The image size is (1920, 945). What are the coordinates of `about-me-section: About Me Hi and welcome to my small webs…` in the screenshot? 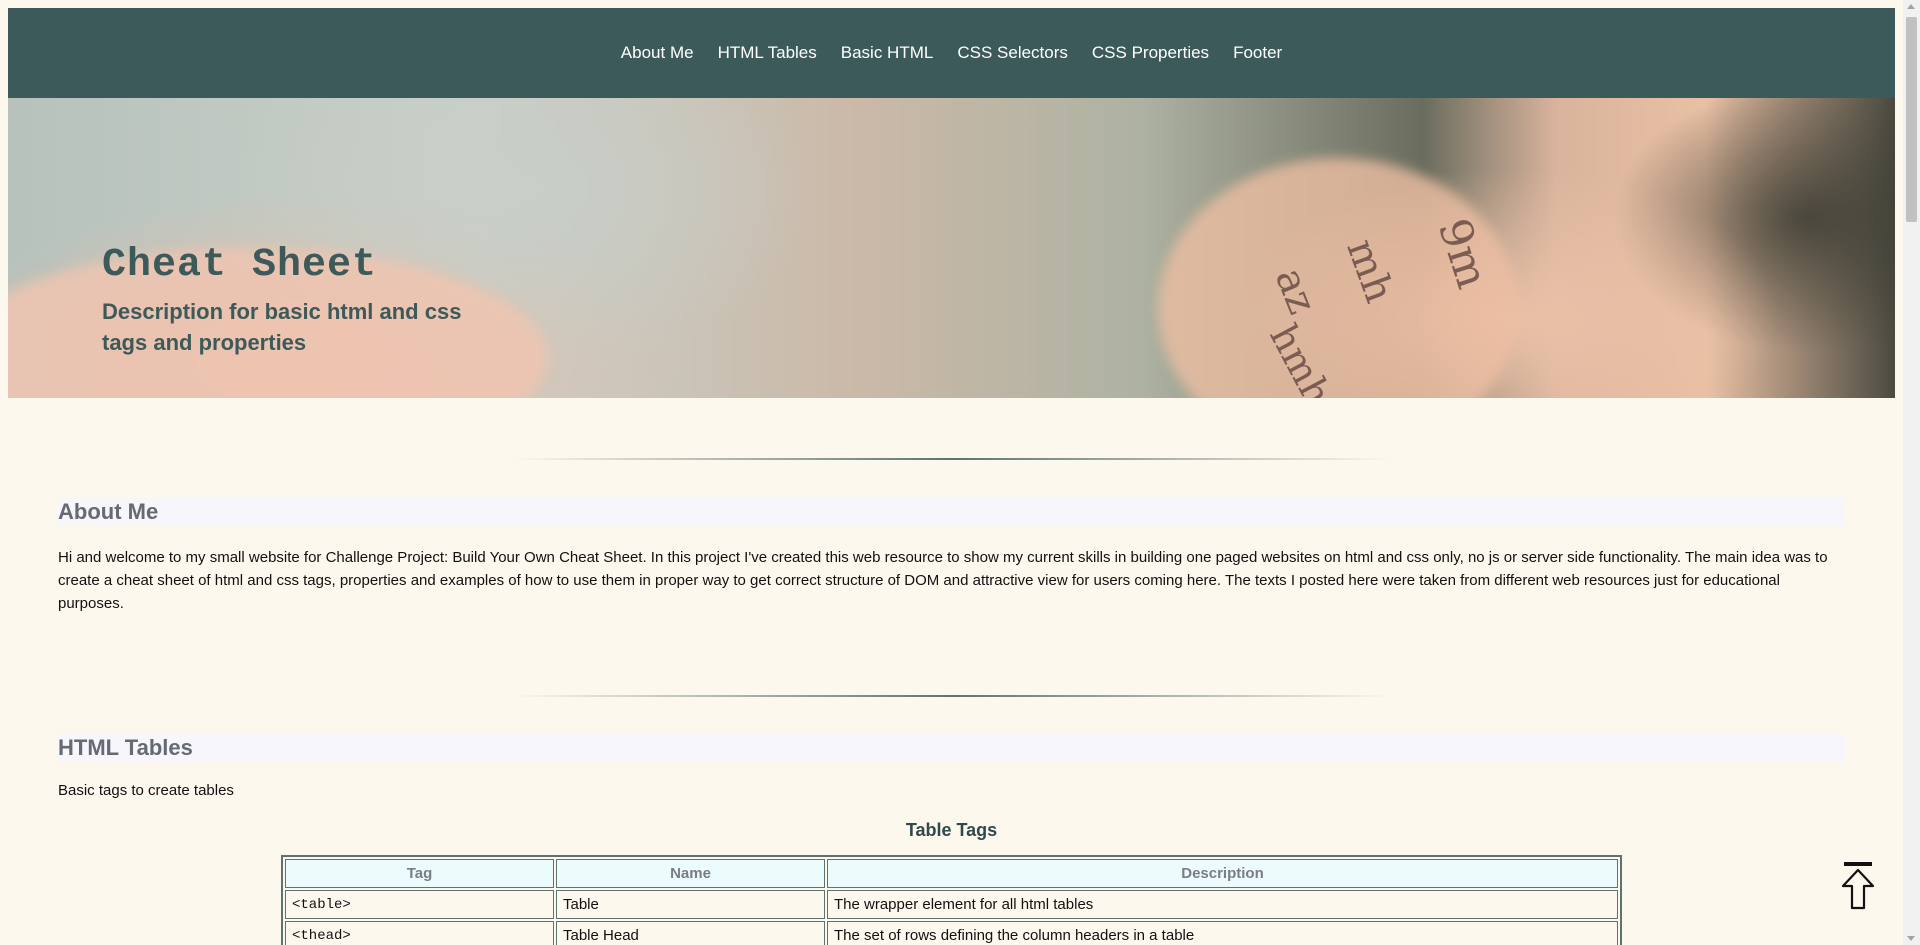 It's located at (951, 556).